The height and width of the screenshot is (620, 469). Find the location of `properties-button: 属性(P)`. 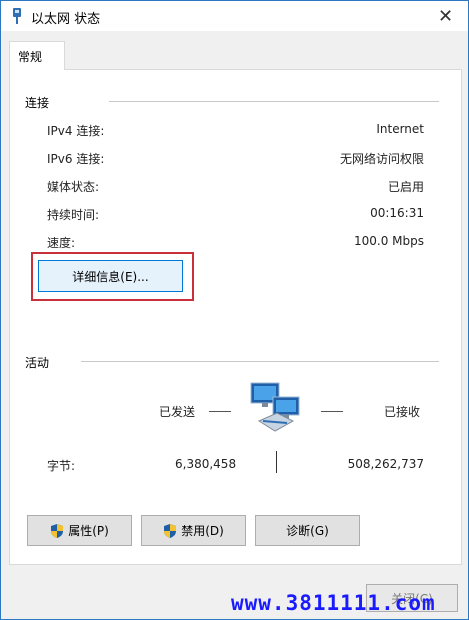

properties-button: 属性(P) is located at coordinates (79, 530).